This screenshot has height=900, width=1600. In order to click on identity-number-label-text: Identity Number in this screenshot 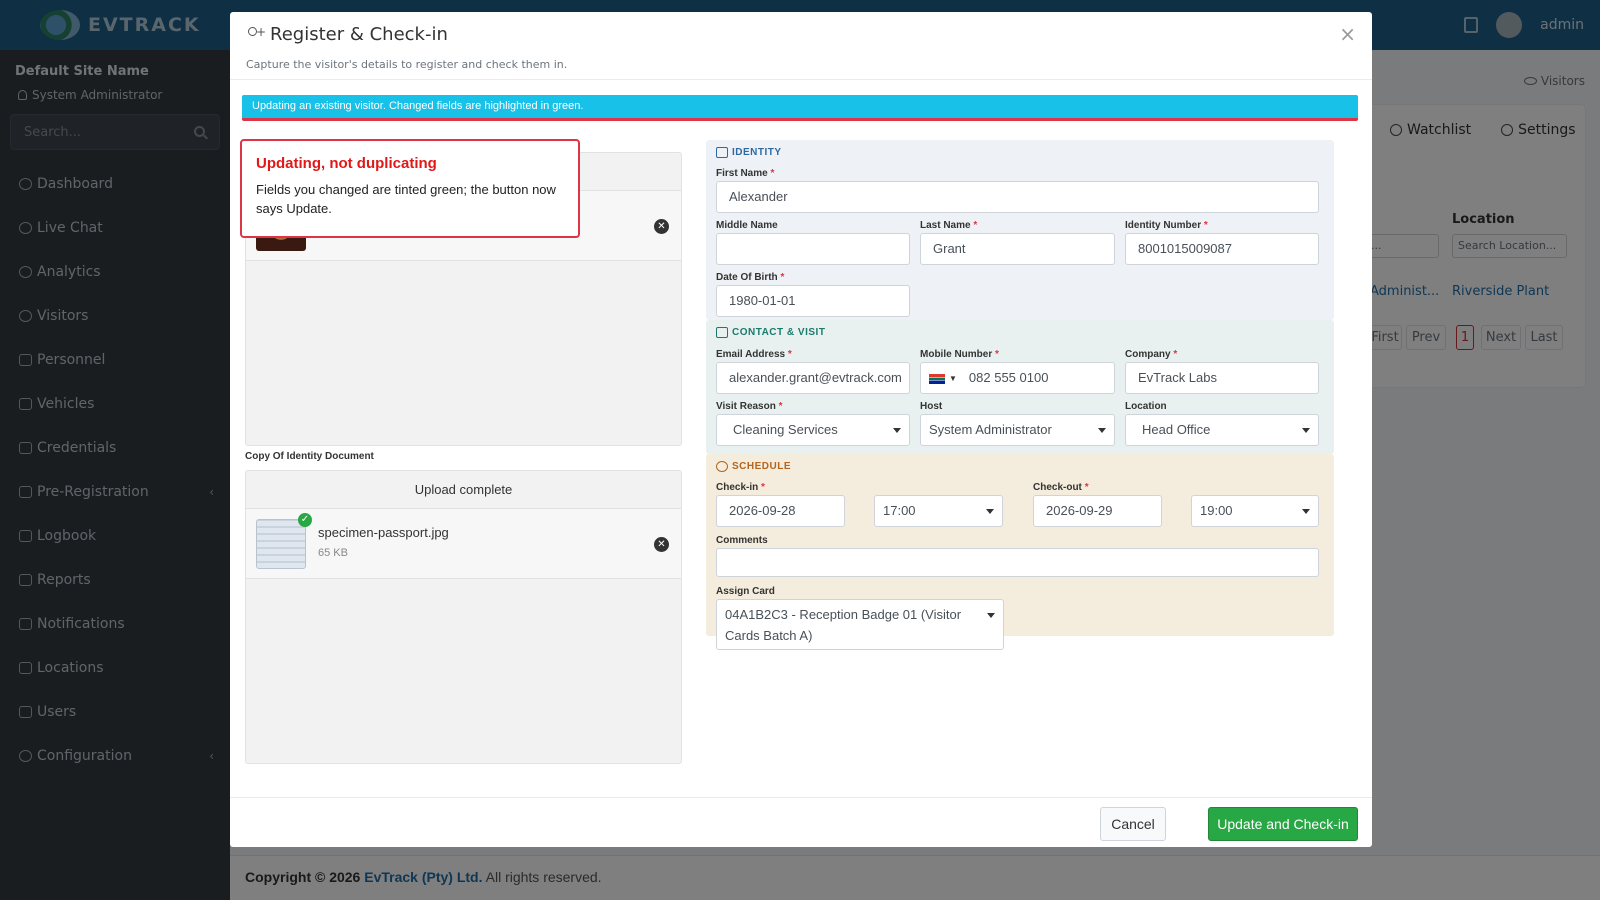, I will do `click(1163, 225)`.